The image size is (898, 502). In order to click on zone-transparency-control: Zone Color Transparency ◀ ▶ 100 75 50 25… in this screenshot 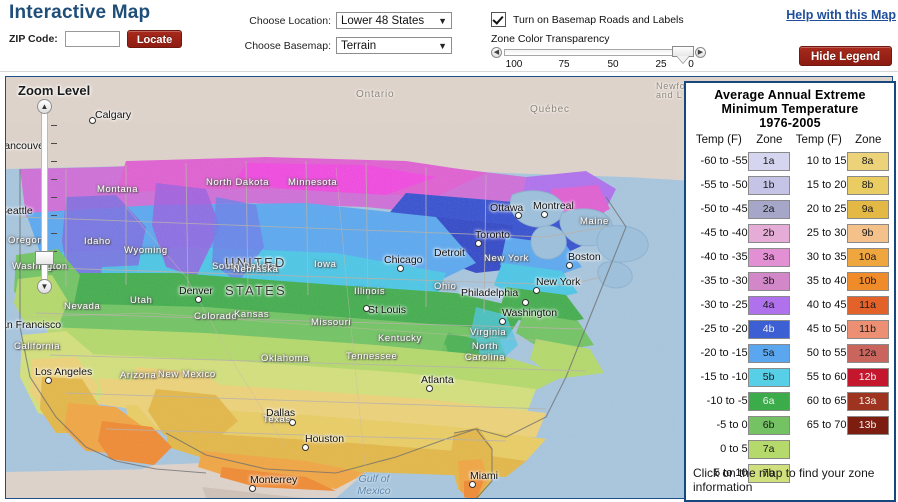, I will do `click(598, 52)`.